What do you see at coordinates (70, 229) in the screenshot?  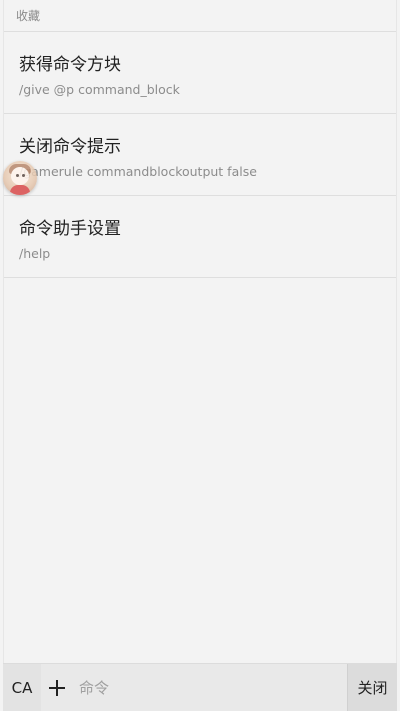 I see `favorite-item-title: 命令助手设置` at bounding box center [70, 229].